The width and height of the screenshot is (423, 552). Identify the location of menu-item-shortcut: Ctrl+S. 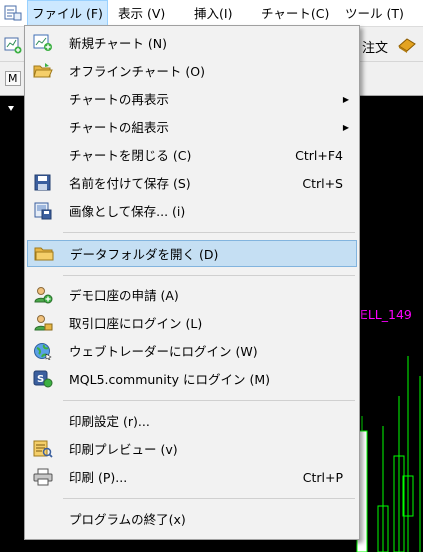
(322, 183).